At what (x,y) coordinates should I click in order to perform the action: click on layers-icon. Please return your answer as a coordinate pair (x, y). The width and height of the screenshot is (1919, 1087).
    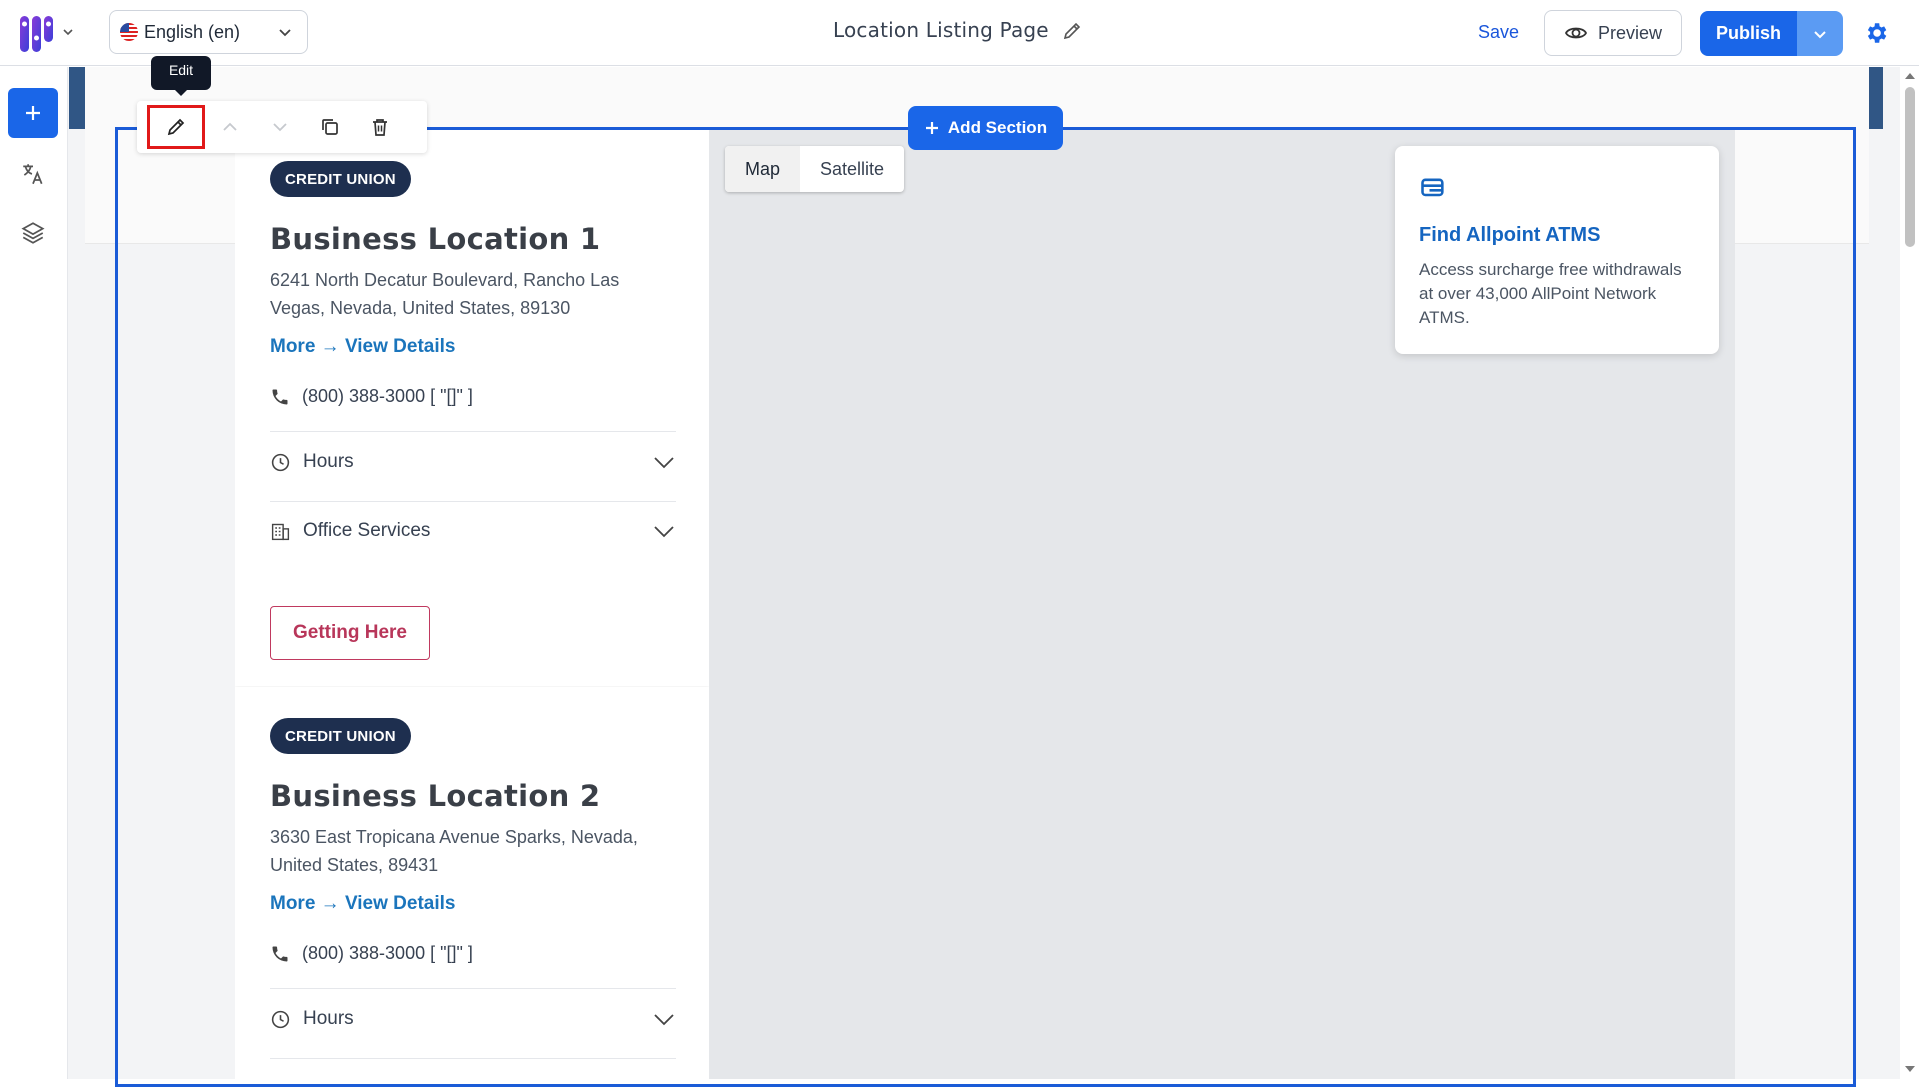
    Looking at the image, I should click on (33, 233).